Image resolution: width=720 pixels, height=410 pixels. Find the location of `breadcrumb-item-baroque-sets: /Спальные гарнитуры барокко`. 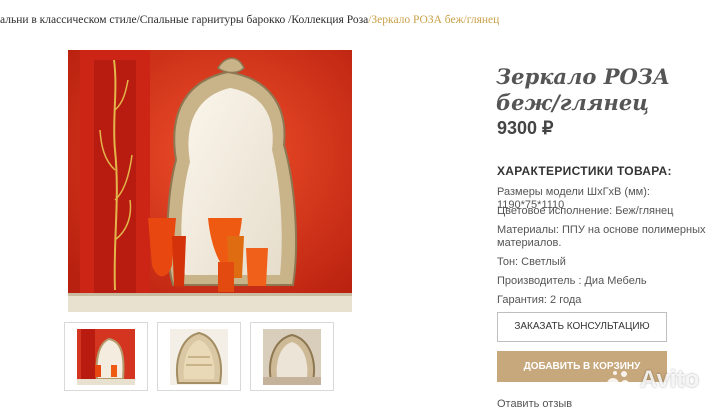

breadcrumb-item-baroque-sets: /Спальные гарнитуры барокко is located at coordinates (213, 20).